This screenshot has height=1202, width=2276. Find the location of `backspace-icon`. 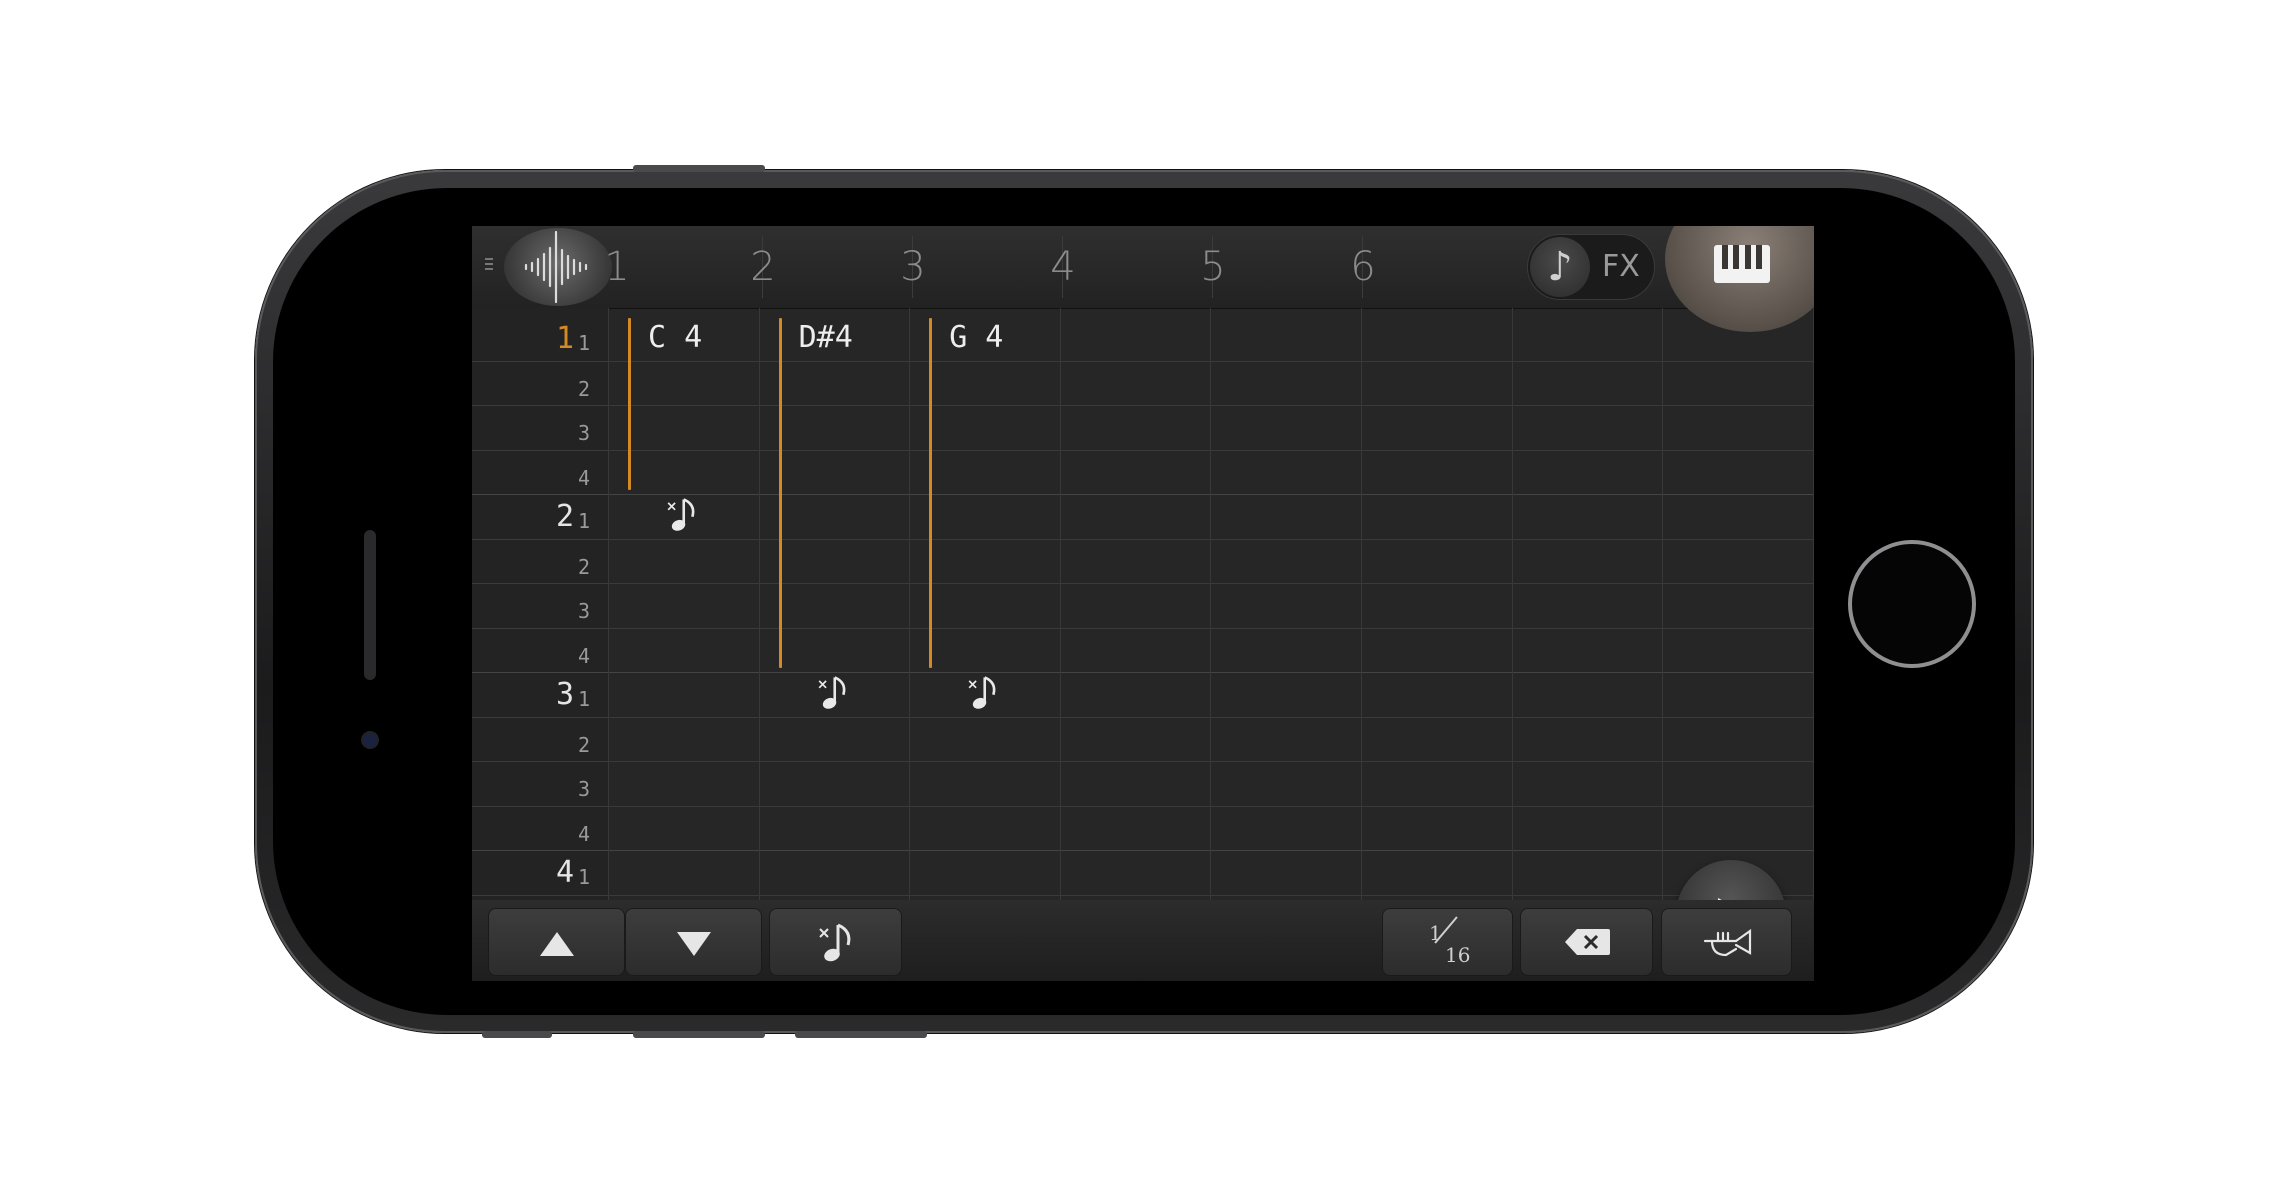

backspace-icon is located at coordinates (1587, 942).